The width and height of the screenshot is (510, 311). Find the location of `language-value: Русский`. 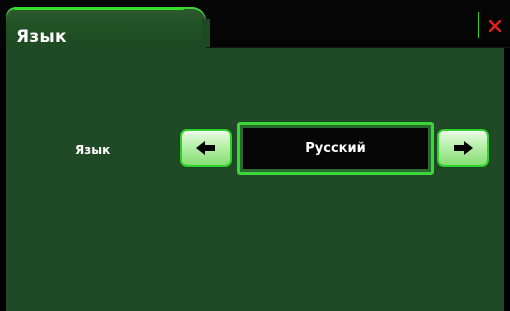

language-value: Русский is located at coordinates (335, 148).